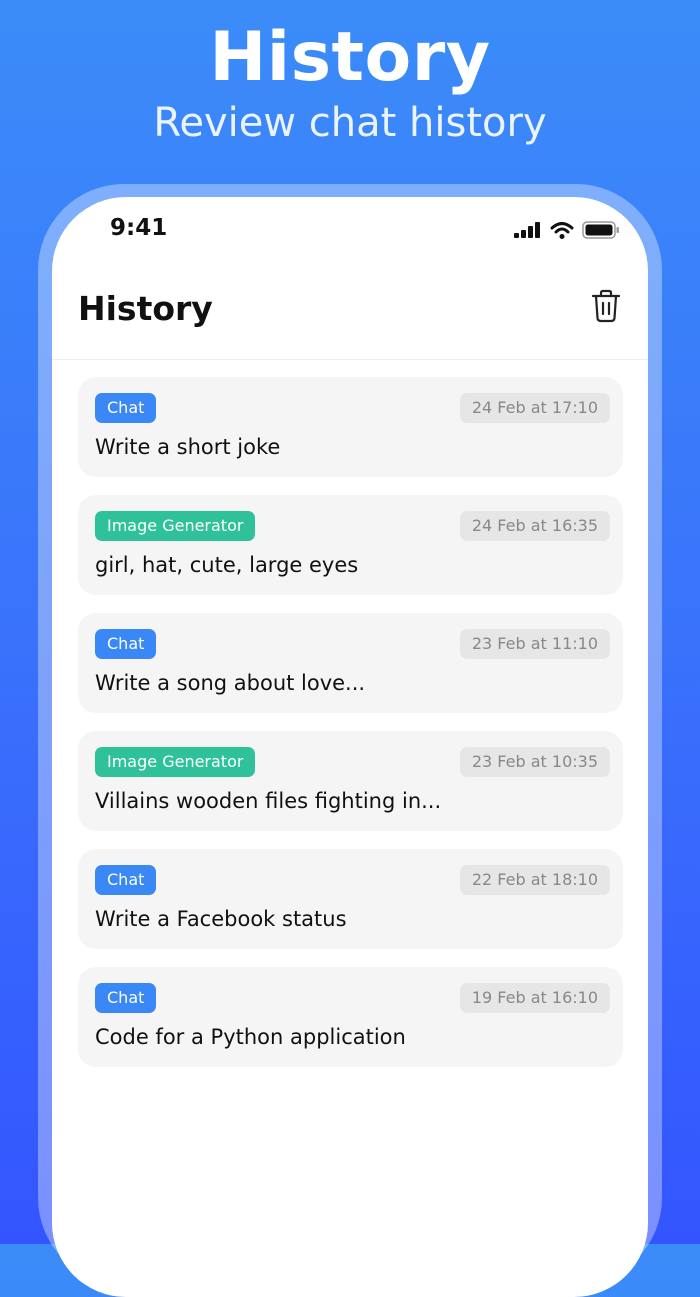 Image resolution: width=700 pixels, height=1297 pixels. Describe the element at coordinates (350, 427) in the screenshot. I see `history-item: Chat 24 Feb at 17:10 Write a short joke` at that location.